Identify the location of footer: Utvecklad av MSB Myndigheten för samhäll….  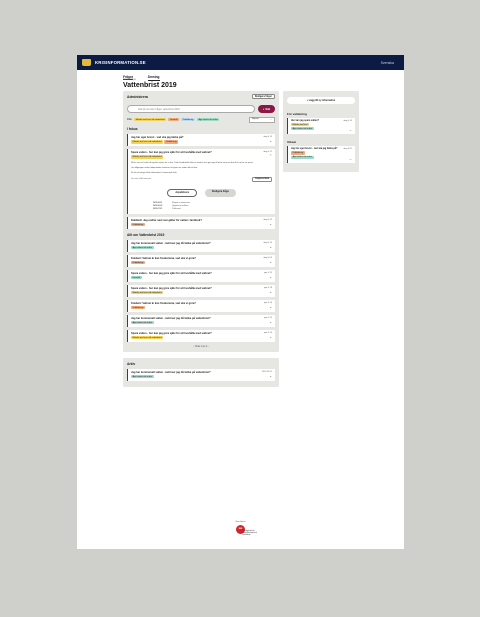
(240, 528).